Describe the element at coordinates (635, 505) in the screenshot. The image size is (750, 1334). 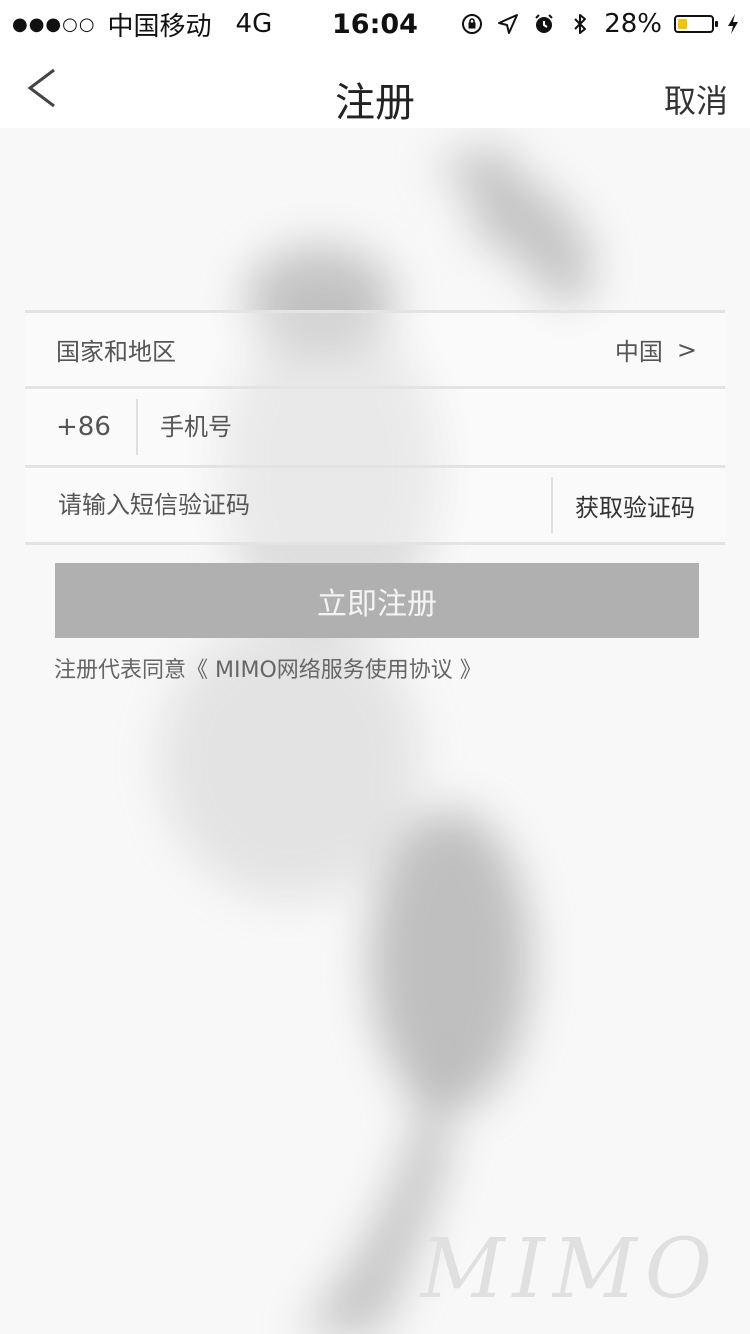
I see `get-code-button: 获取验证码` at that location.